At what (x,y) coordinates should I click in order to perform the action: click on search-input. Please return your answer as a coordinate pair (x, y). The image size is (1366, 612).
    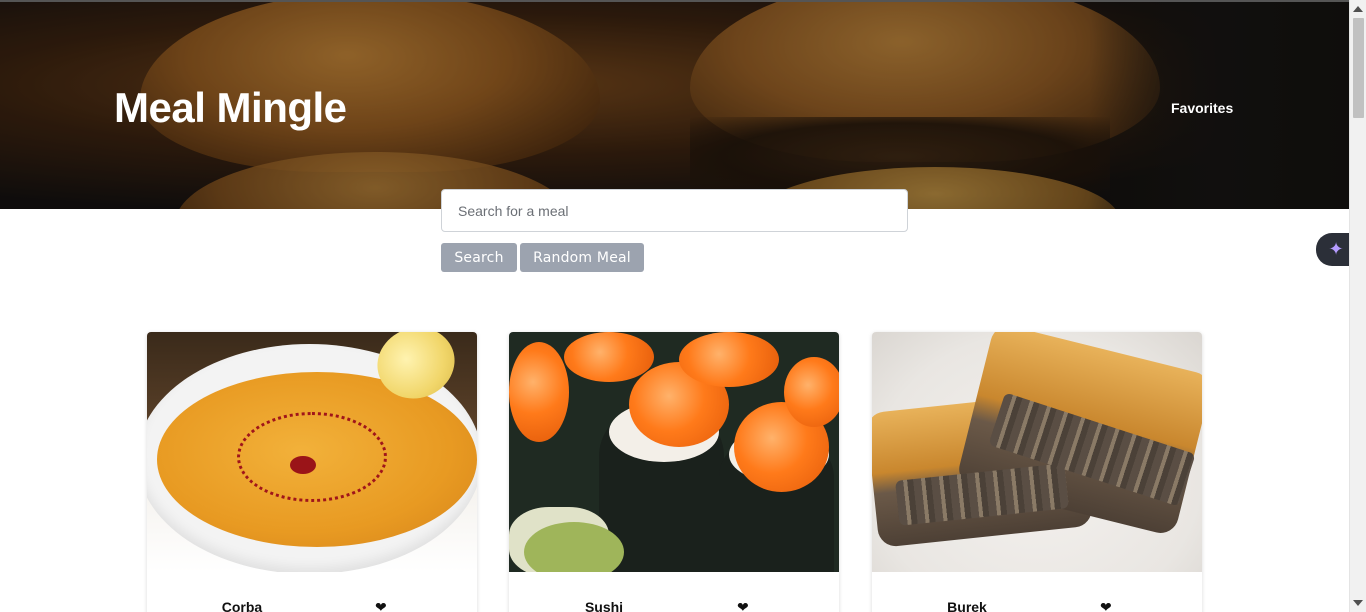
    Looking at the image, I should click on (674, 210).